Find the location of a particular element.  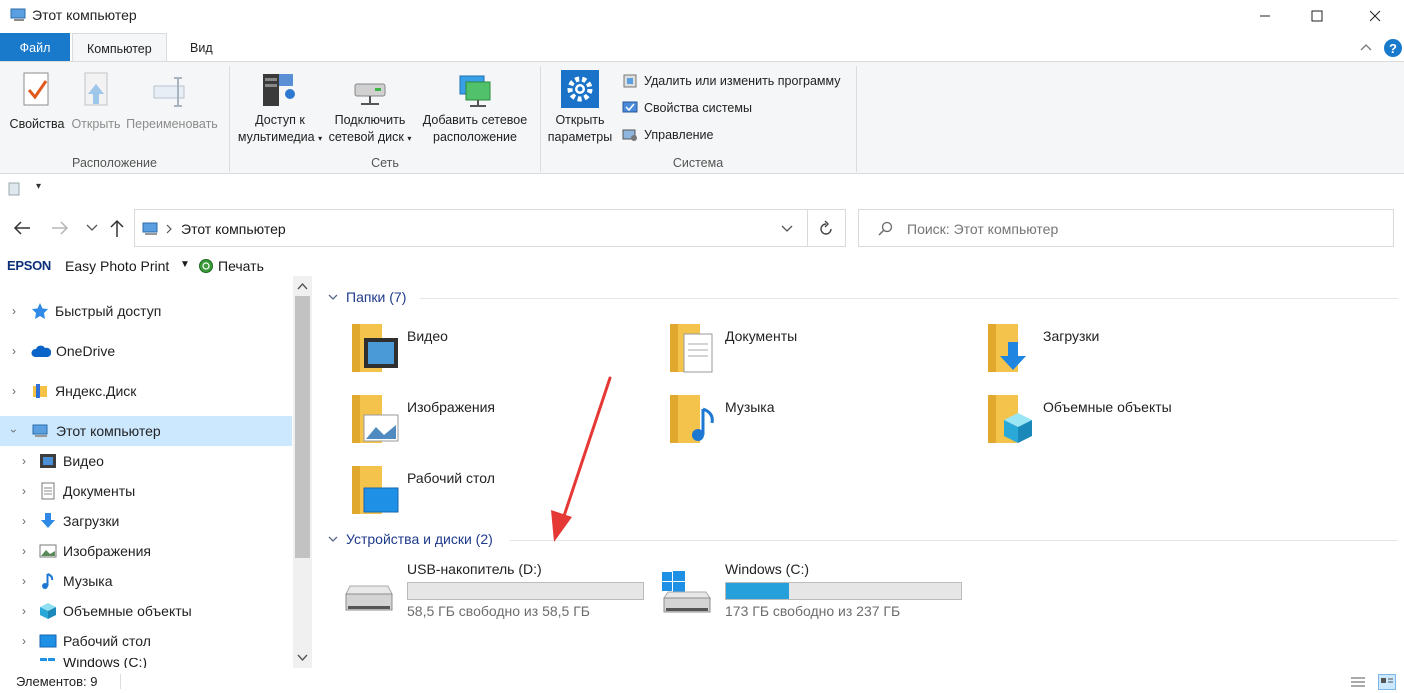

documents-folder-icon is located at coordinates (691, 348).